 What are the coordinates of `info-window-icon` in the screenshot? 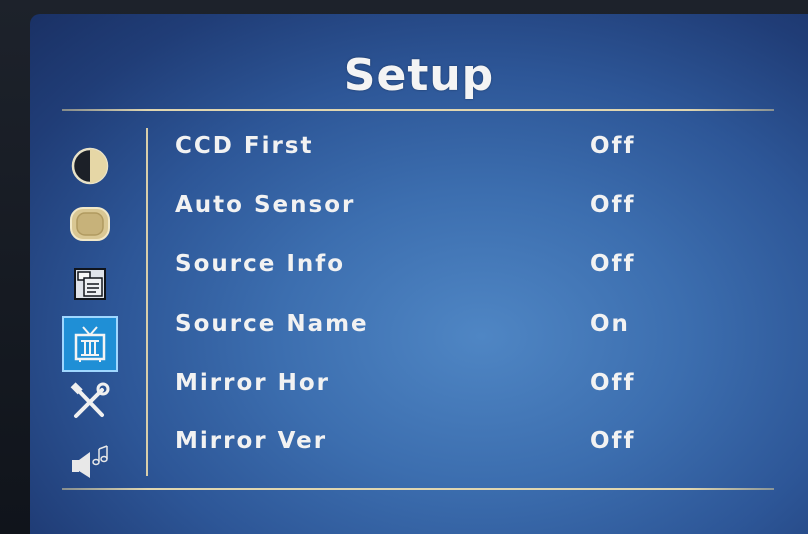 It's located at (90, 284).